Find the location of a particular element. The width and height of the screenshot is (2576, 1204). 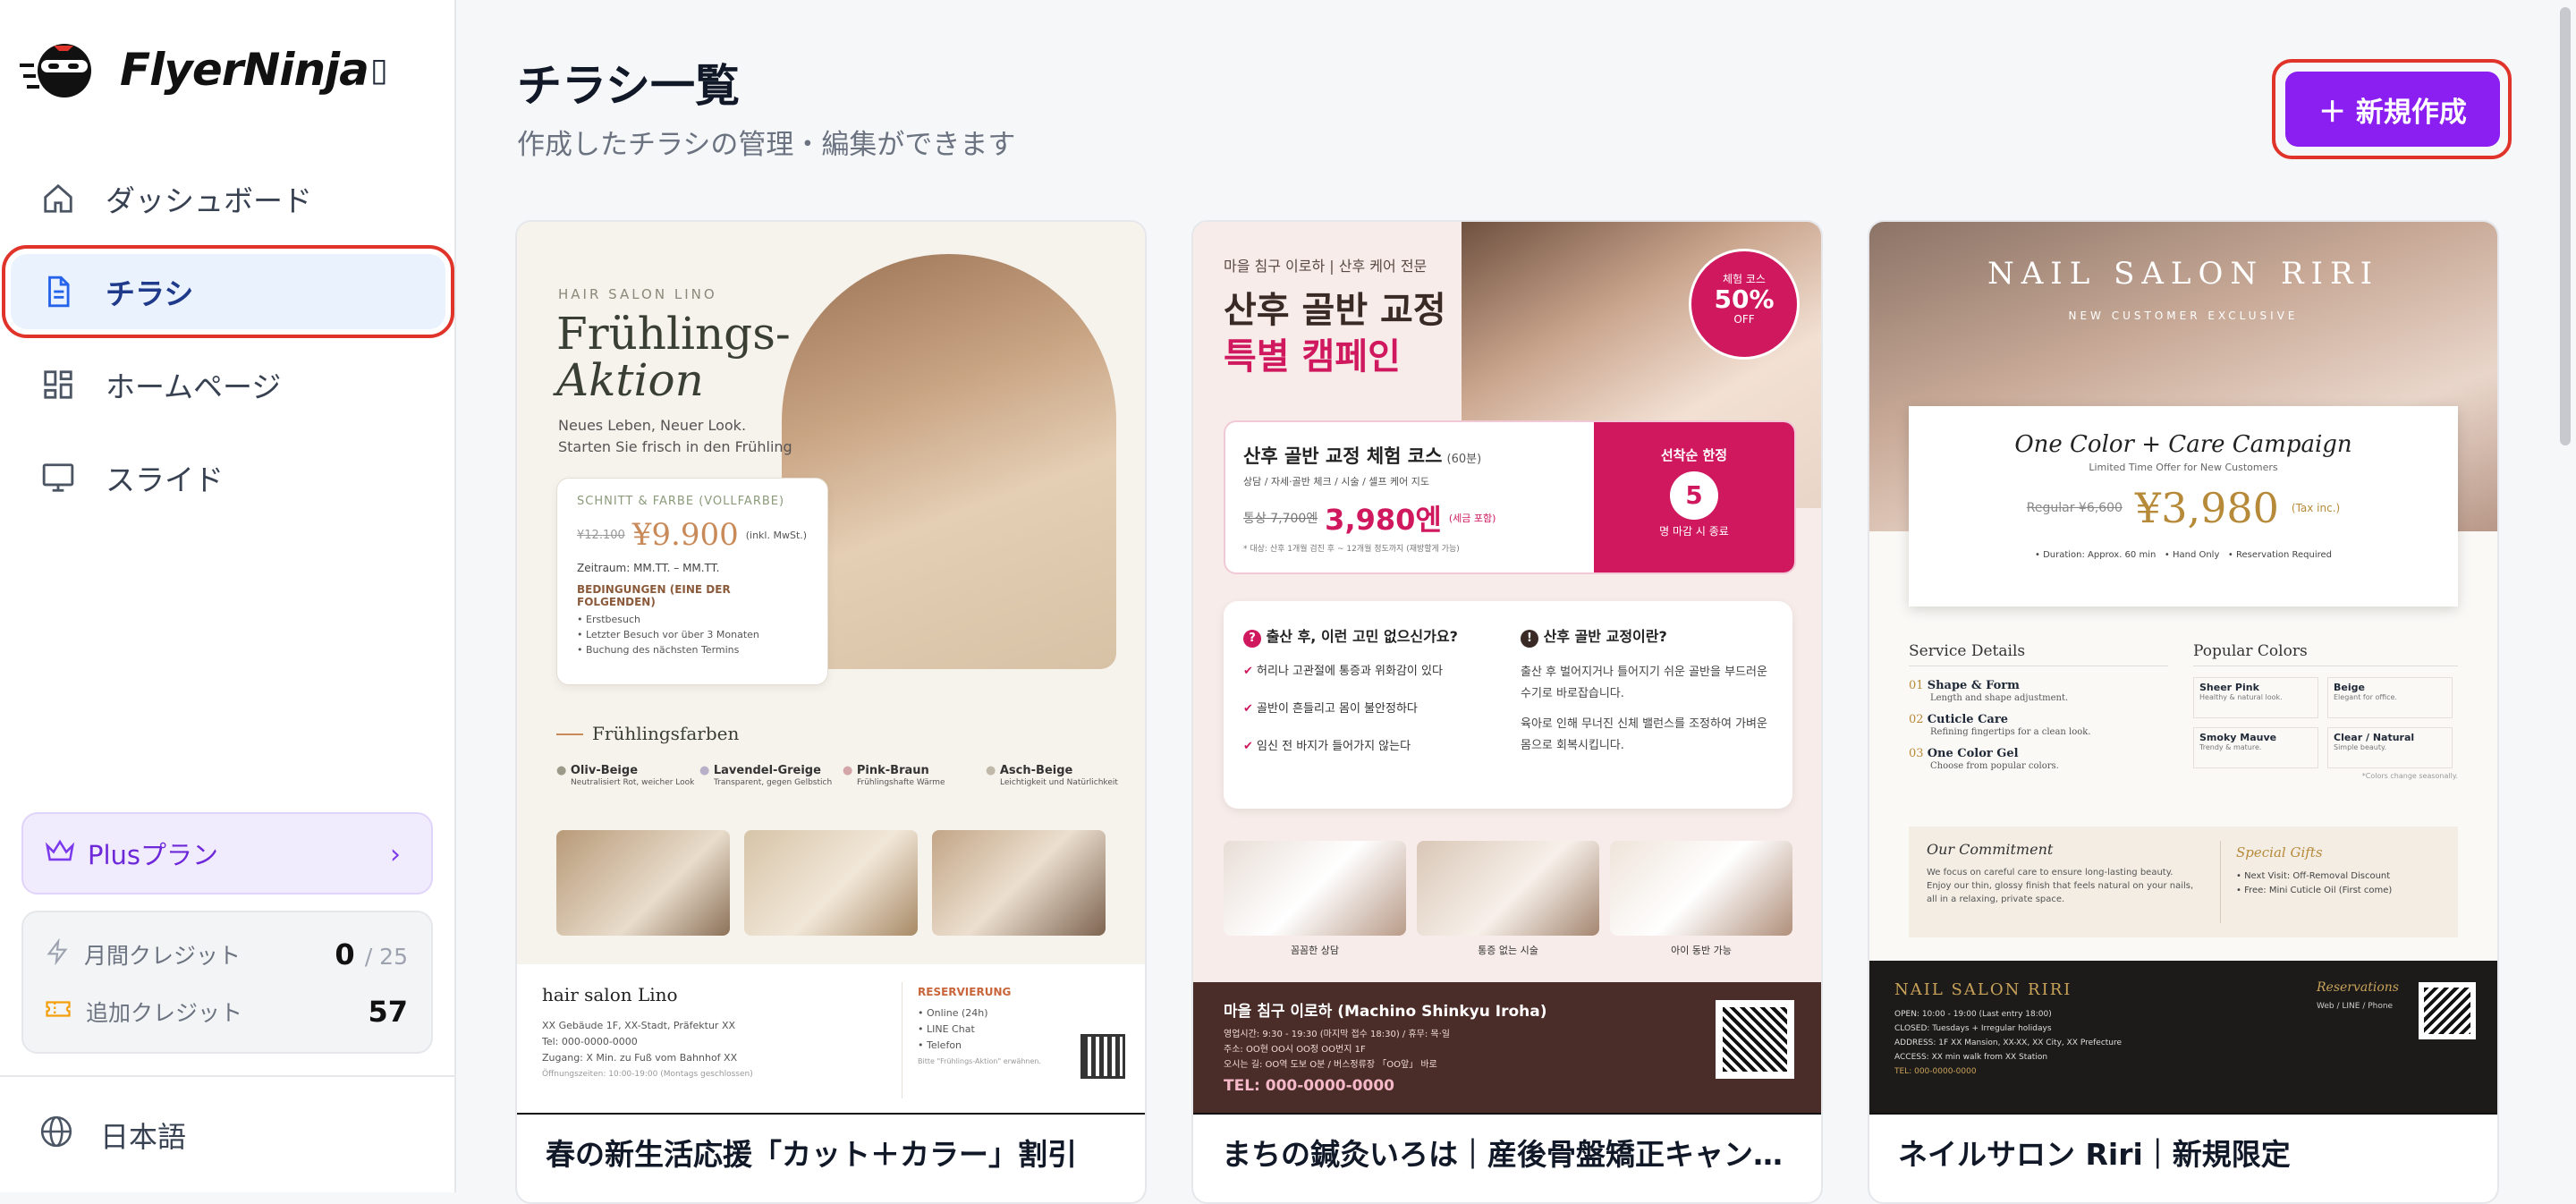

flyer-subtitle-2: Starten Sie frisch in den Frühling is located at coordinates (675, 447).